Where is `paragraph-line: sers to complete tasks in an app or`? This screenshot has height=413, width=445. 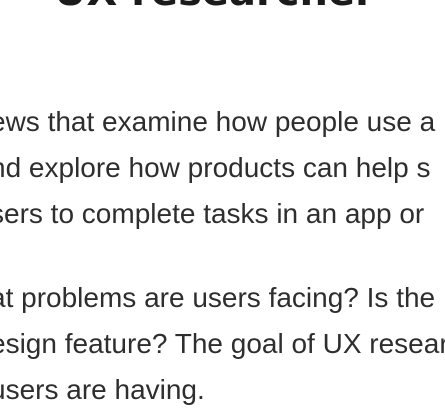
paragraph-line: sers to complete tasks in an app or is located at coordinates (212, 213).